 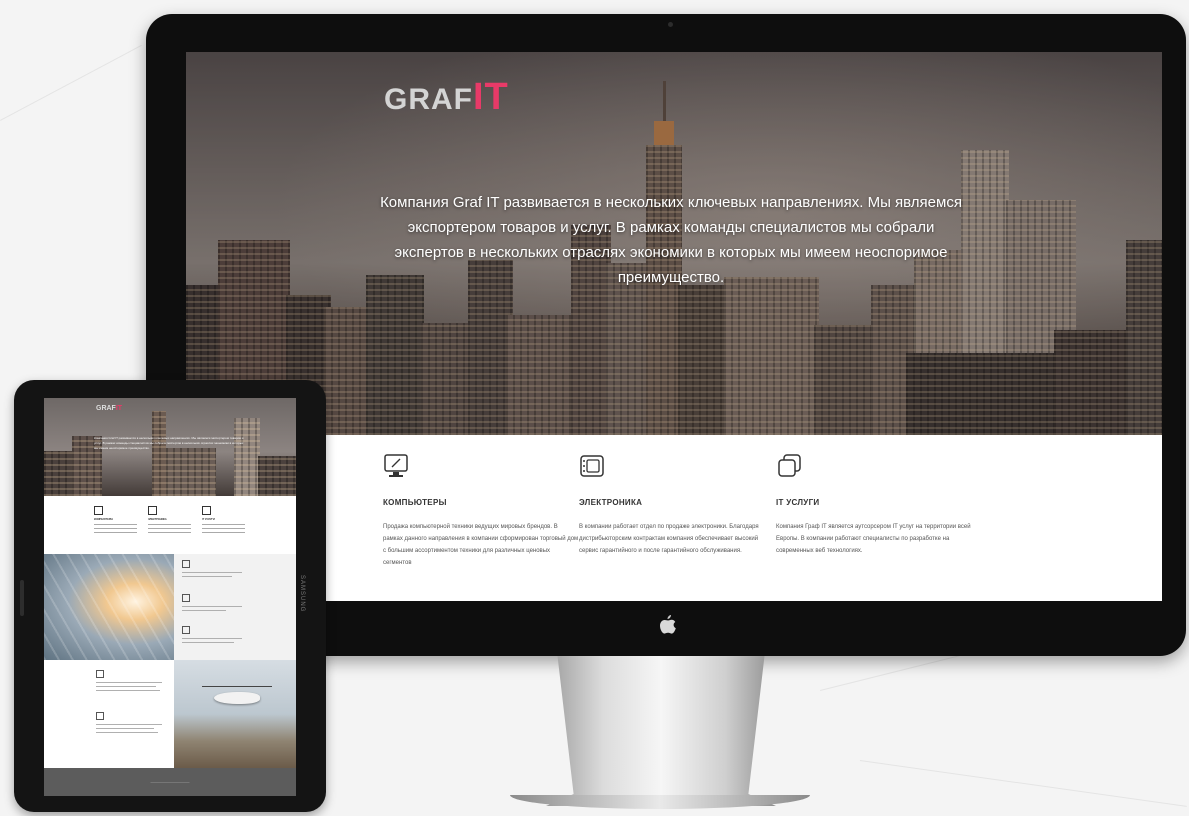 I want to click on helicopter-rotor, so click(x=237, y=686).